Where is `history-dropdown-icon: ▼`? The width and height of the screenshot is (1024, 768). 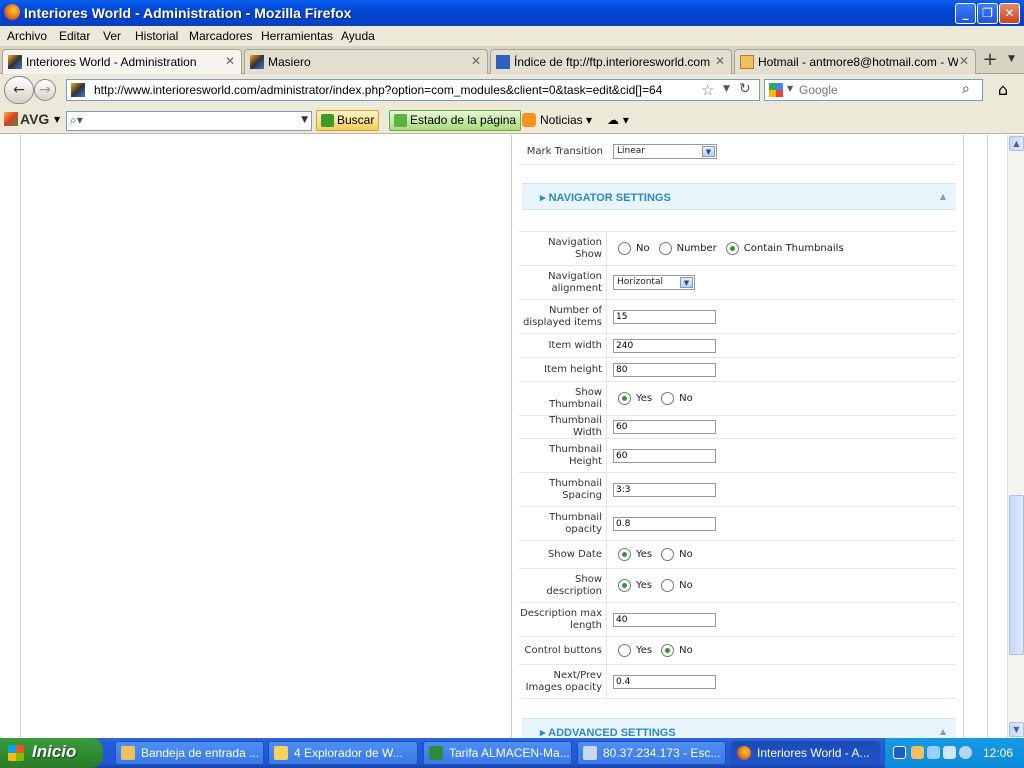 history-dropdown-icon: ▼ is located at coordinates (726, 89).